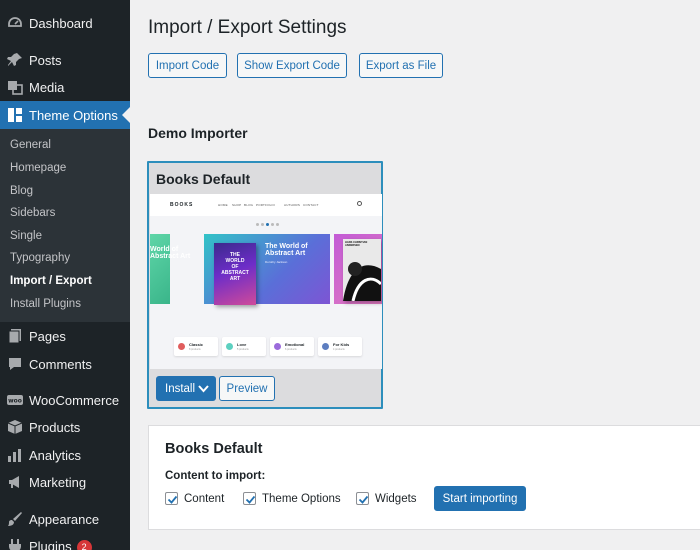 Image resolution: width=700 pixels, height=550 pixels. Describe the element at coordinates (295, 344) in the screenshot. I see `category-label: Emotional` at that location.